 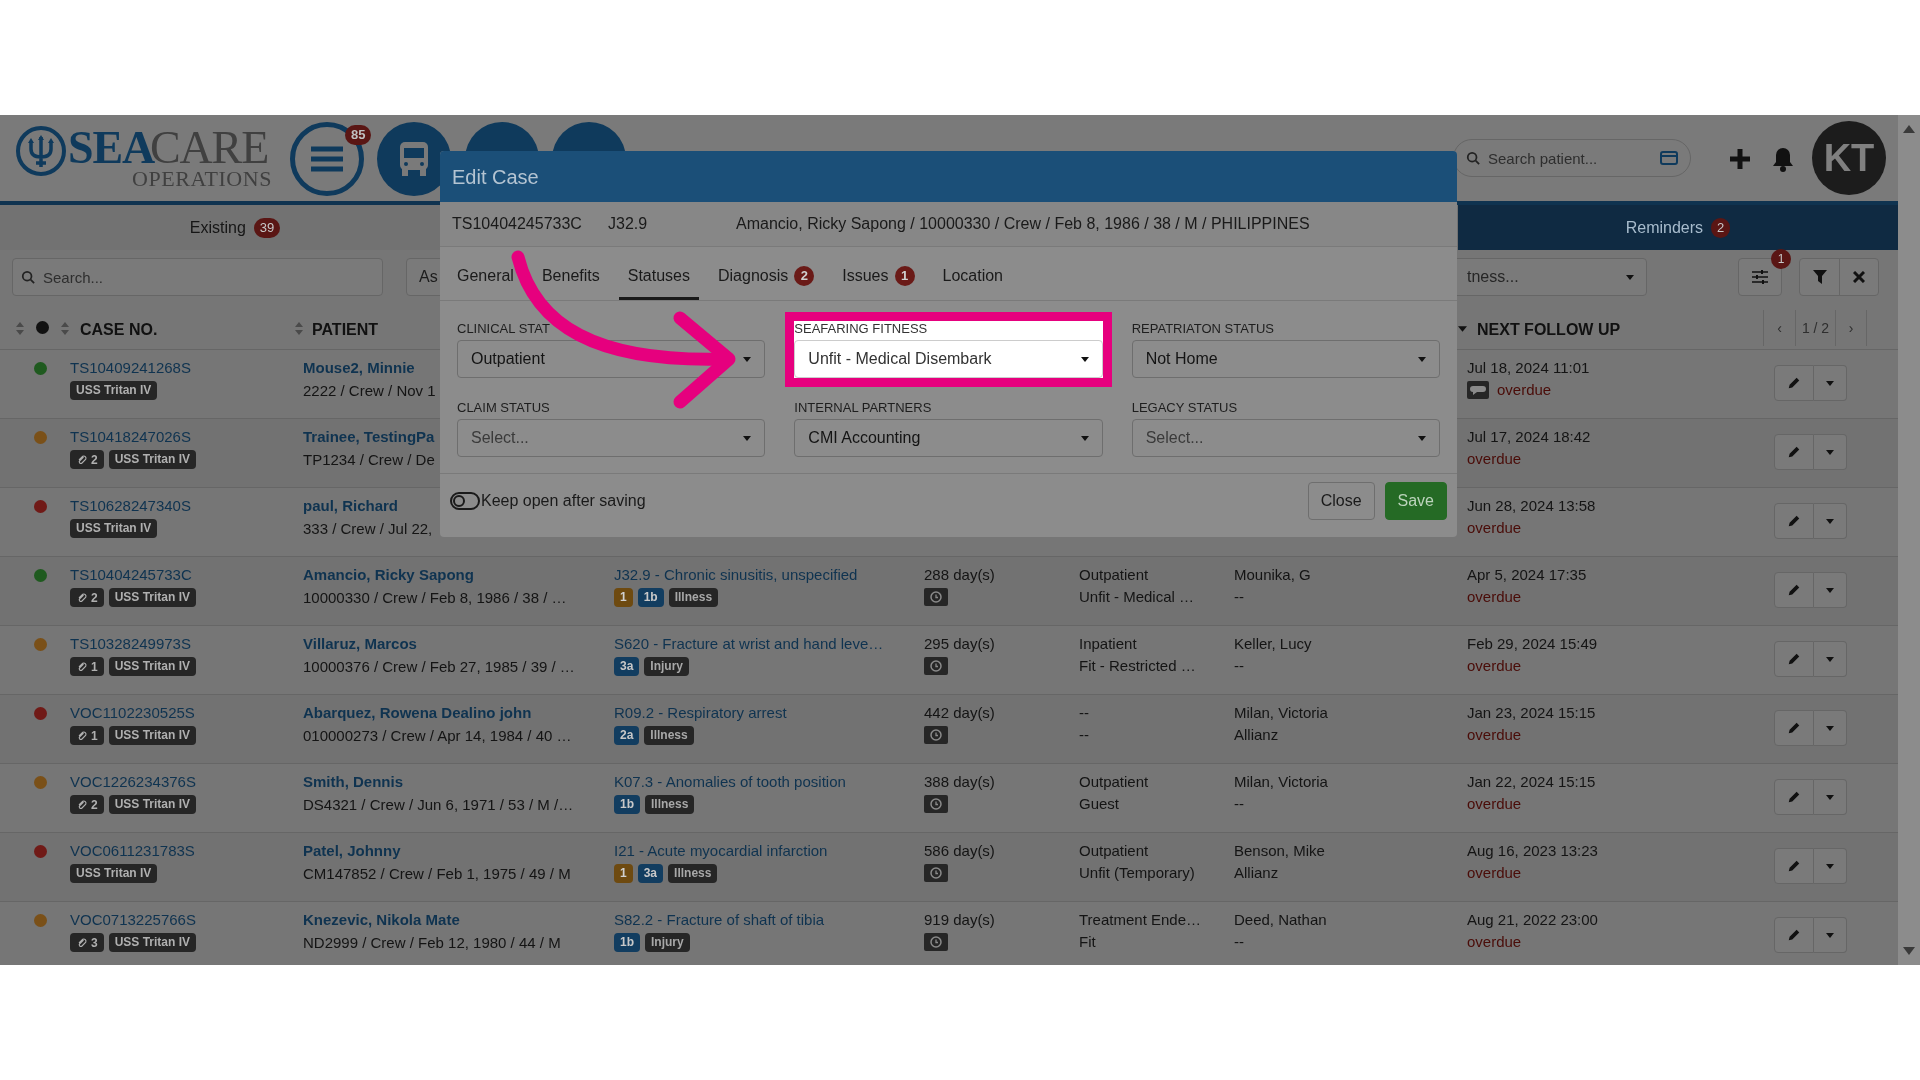 I want to click on column-header: CASE NO., so click(x=119, y=330).